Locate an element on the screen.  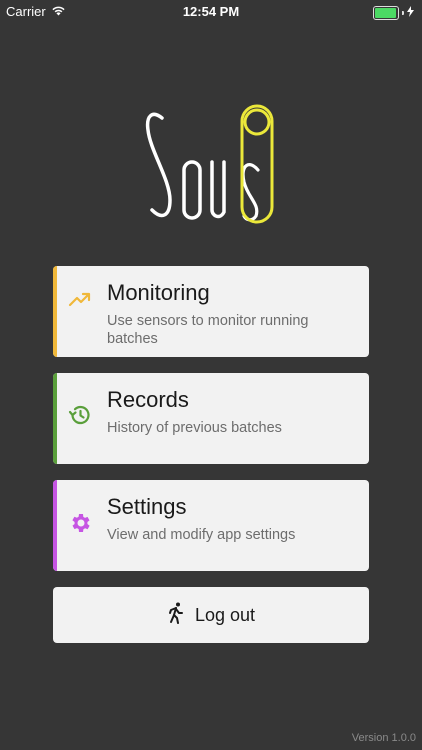
menu-item-title: Monitoring is located at coordinates (158, 292).